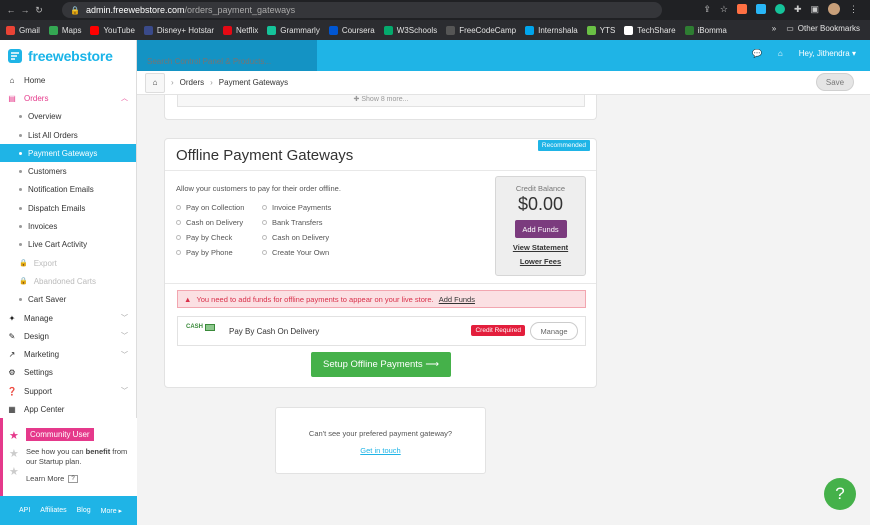  Describe the element at coordinates (53, 510) in the screenshot. I see `footer-link-affiliates: Affiliates` at that location.